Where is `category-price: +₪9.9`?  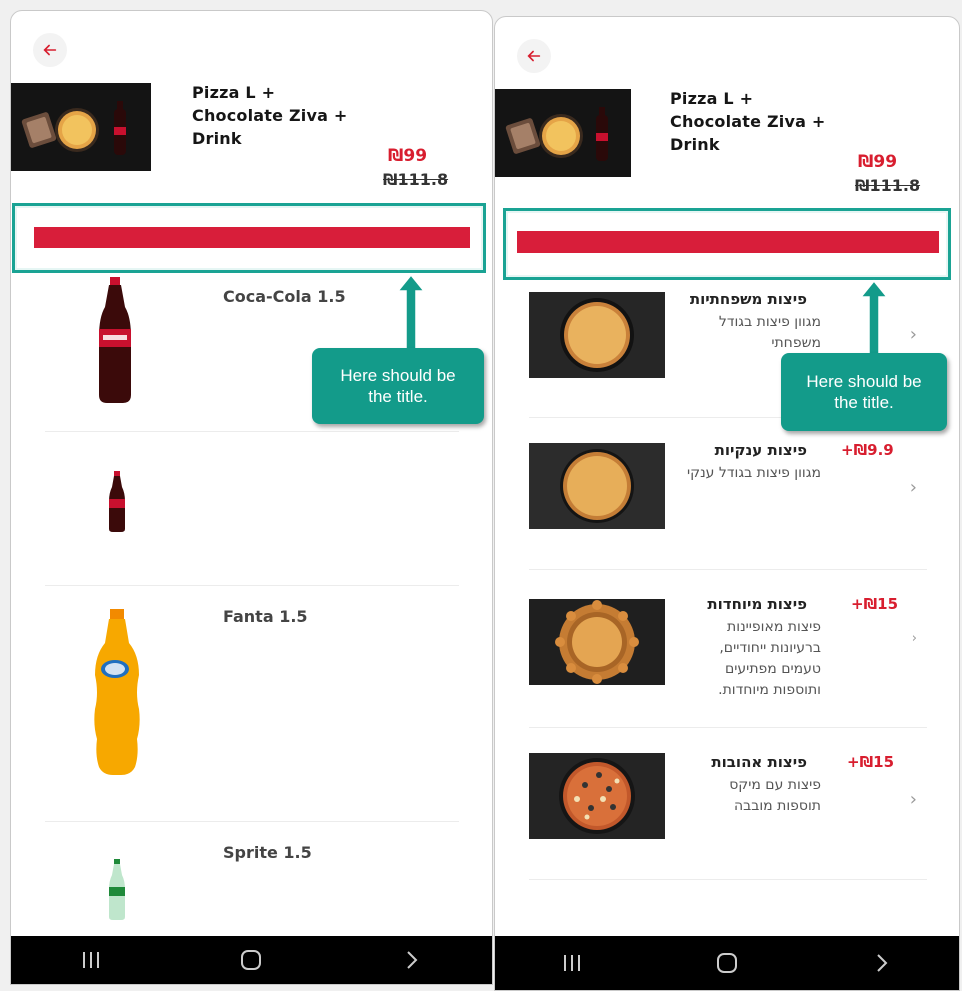
category-price: +₪9.9 is located at coordinates (867, 450).